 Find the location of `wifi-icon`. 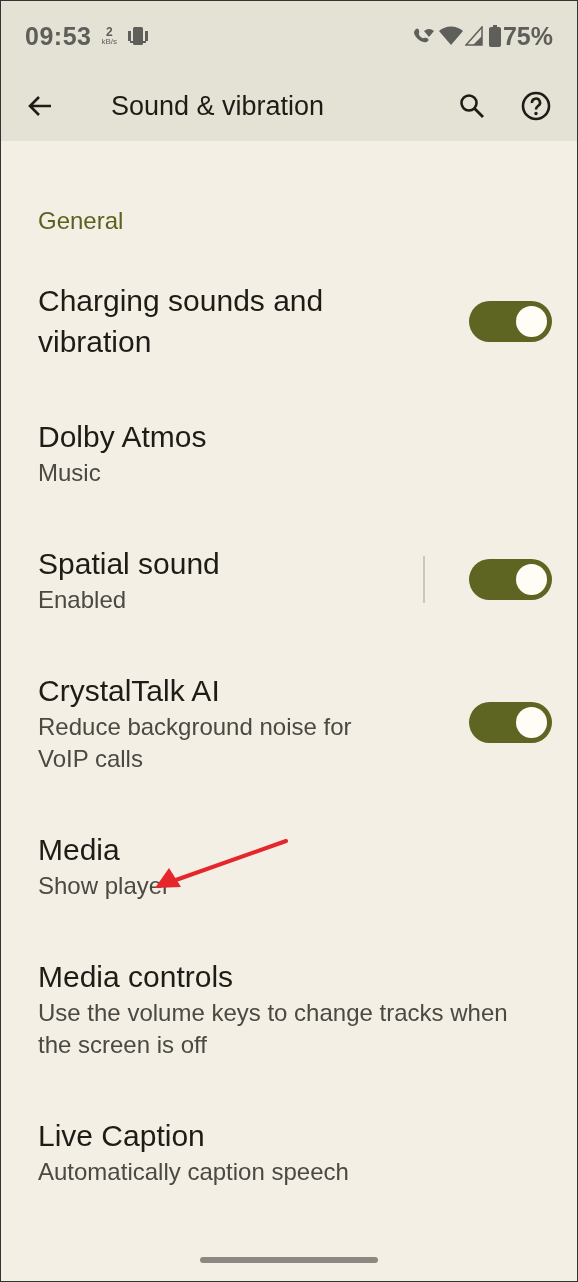

wifi-icon is located at coordinates (450, 36).